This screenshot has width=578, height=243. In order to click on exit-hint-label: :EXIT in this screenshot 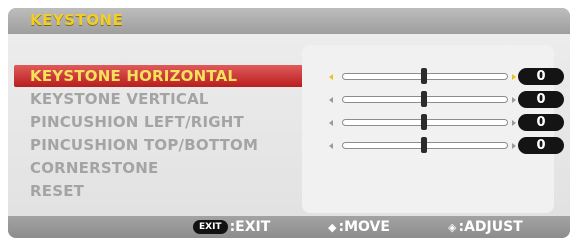, I will do `click(250, 227)`.